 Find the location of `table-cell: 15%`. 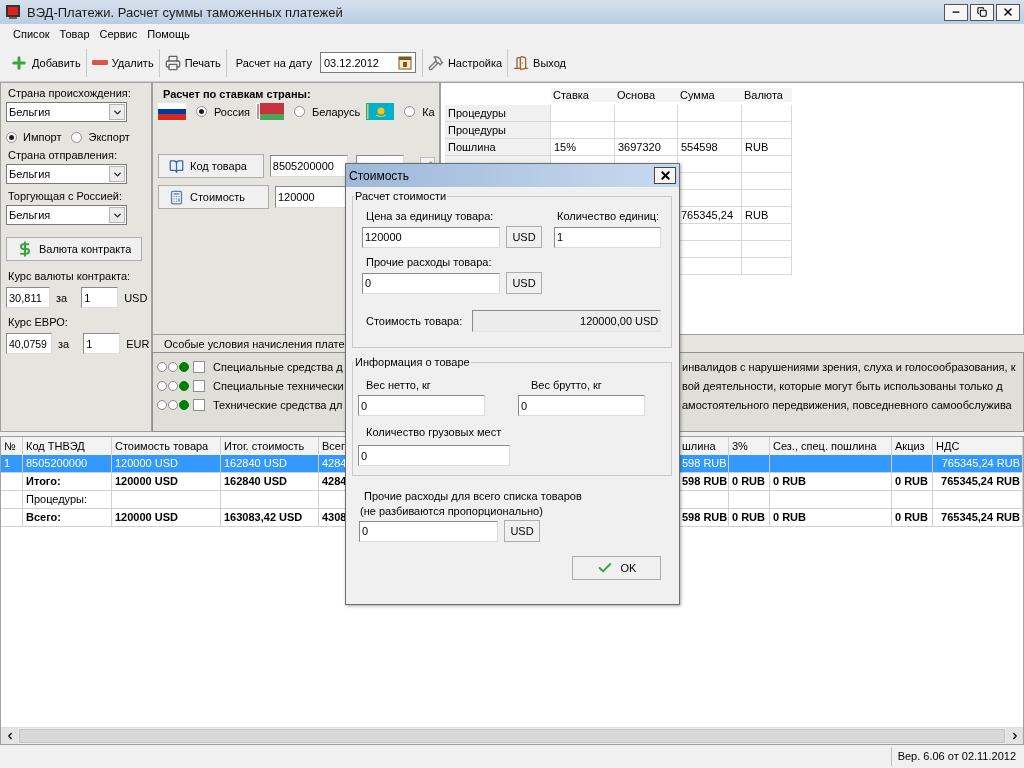

table-cell: 15% is located at coordinates (583, 147).